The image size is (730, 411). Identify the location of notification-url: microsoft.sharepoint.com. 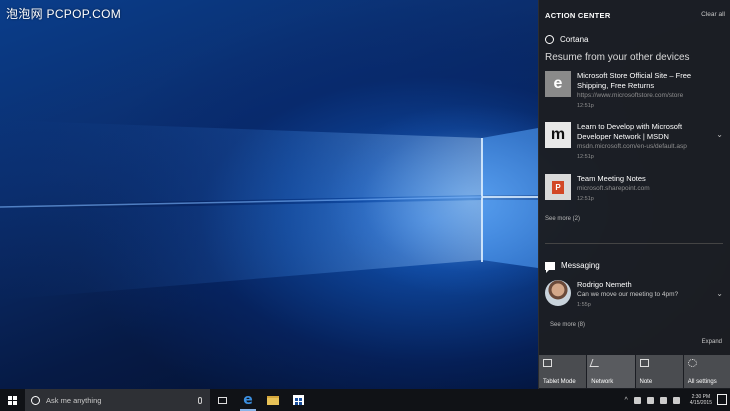
(613, 188).